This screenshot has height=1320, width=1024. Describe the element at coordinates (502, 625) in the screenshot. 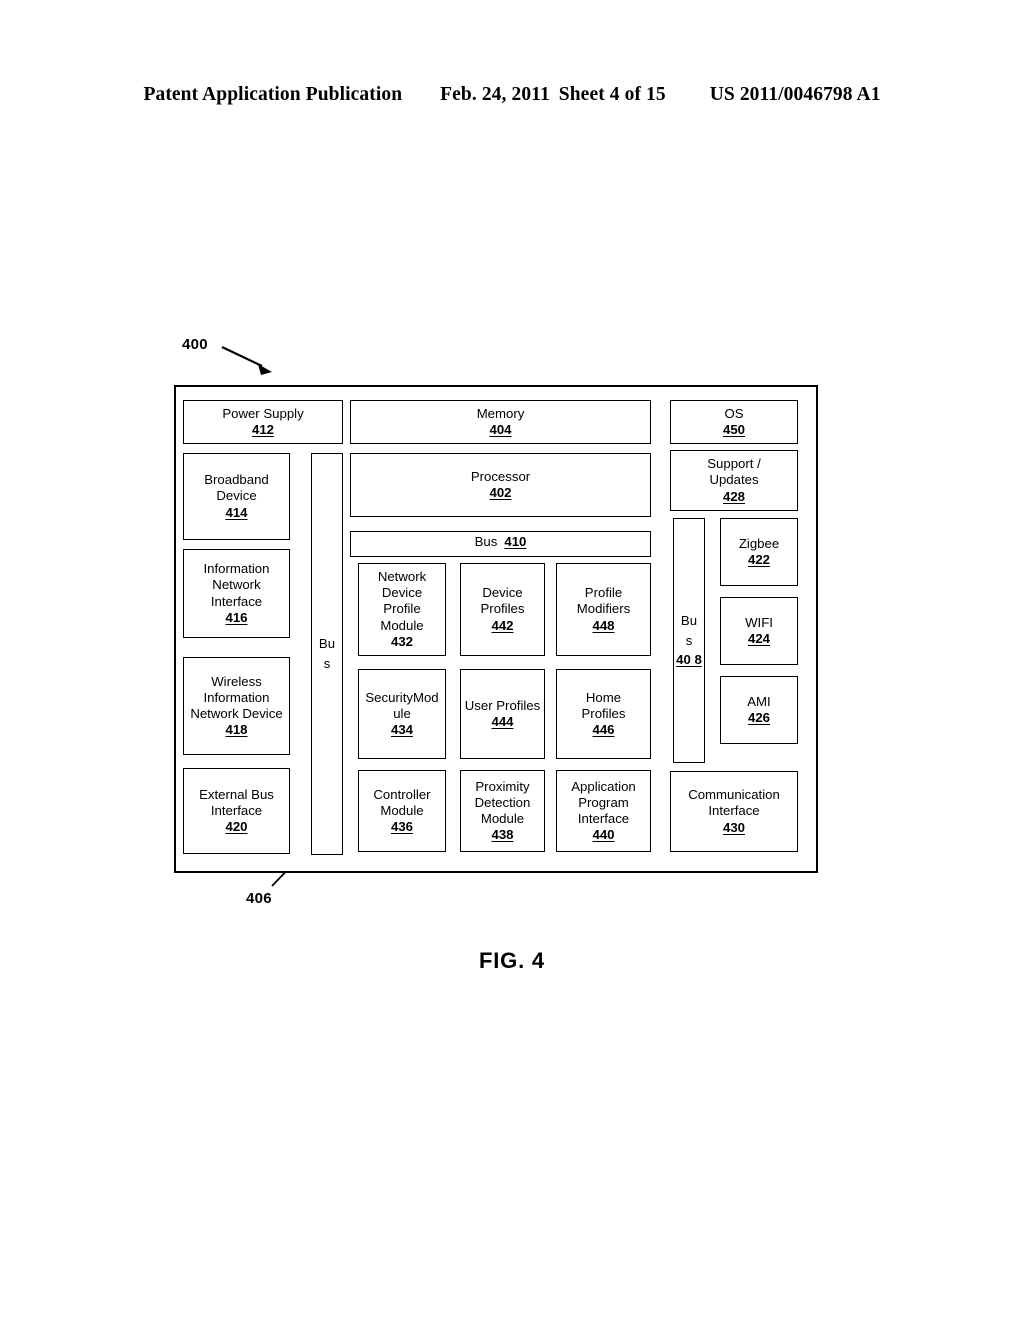

I see `block-number: 442` at that location.